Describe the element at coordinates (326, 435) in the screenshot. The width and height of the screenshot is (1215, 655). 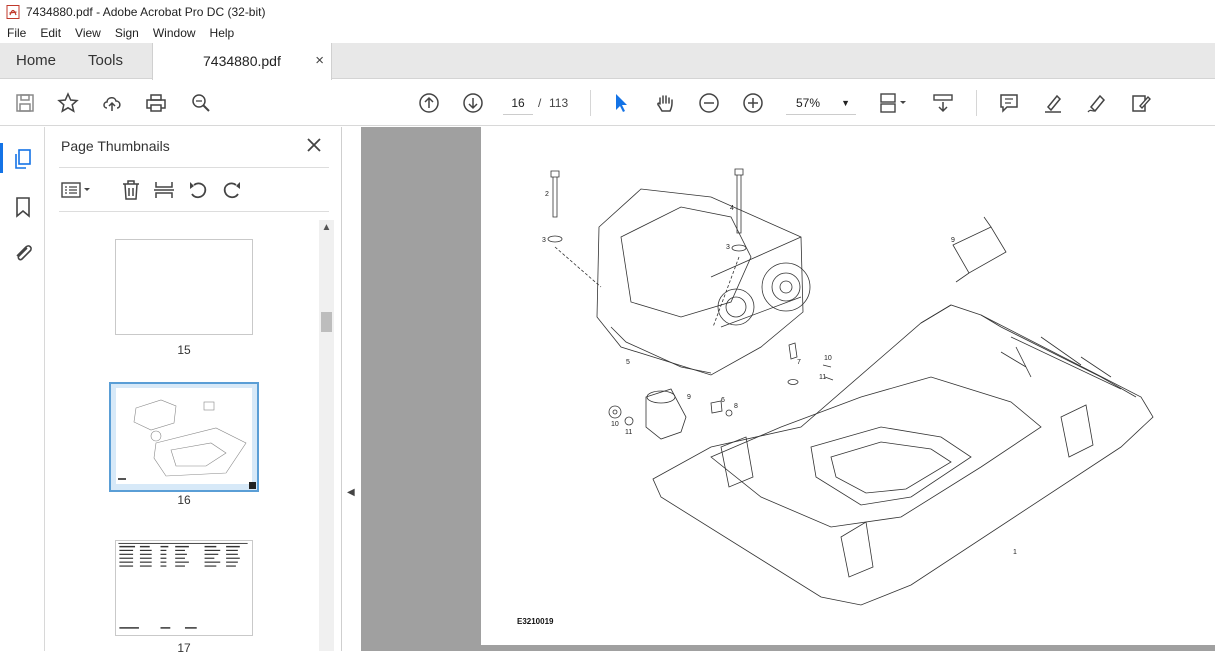
I see `panel-scrollbar: ▲` at that location.